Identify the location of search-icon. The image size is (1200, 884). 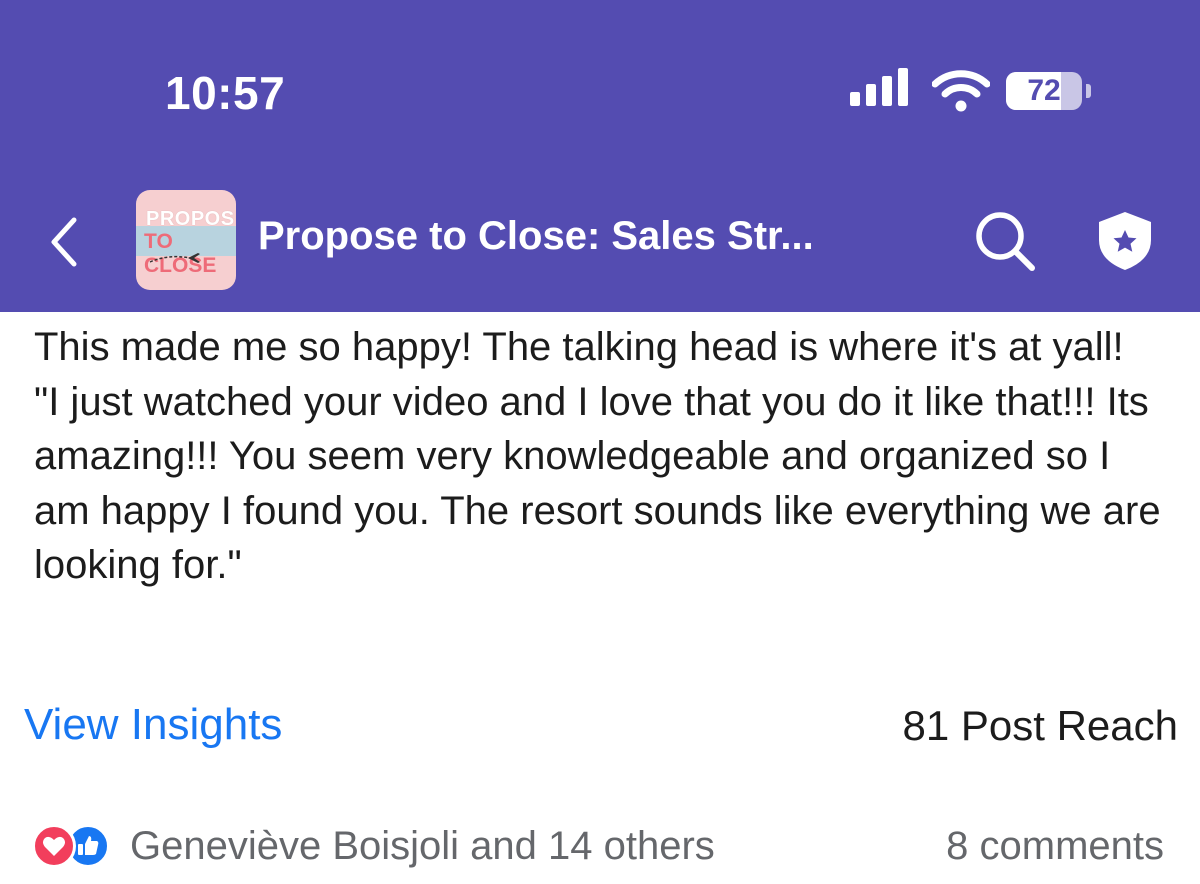
(1005, 241).